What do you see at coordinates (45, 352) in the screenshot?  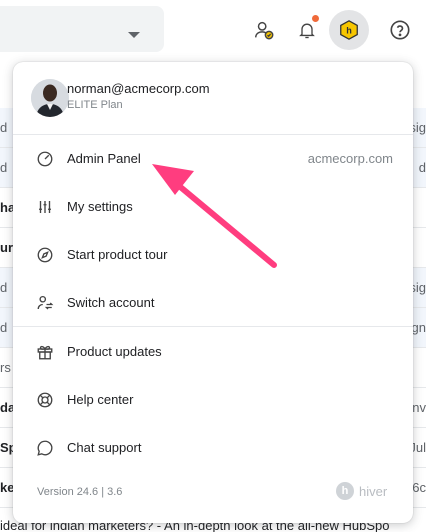 I see `gift-icon` at bounding box center [45, 352].